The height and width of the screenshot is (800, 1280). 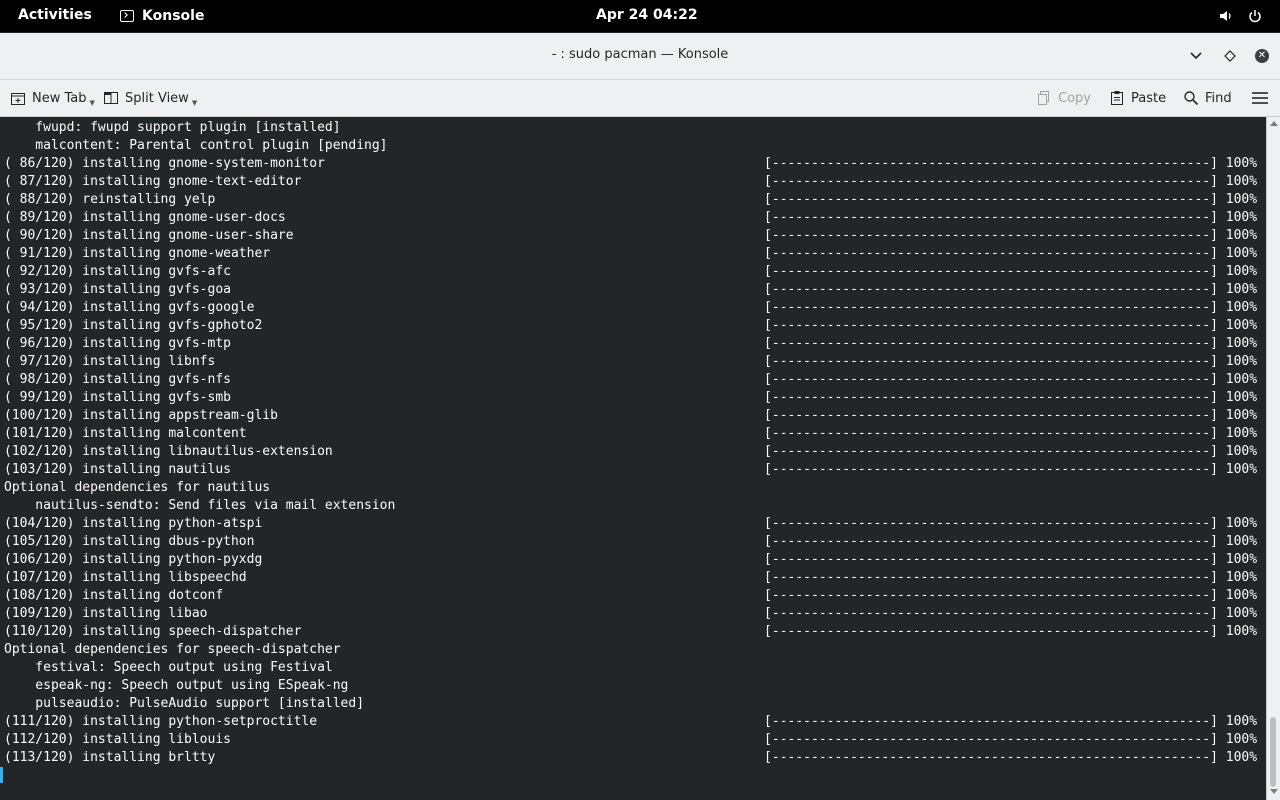 What do you see at coordinates (640, 56) in the screenshot?
I see `window-titlebar: - : sudo pacman — Konsole ✕` at bounding box center [640, 56].